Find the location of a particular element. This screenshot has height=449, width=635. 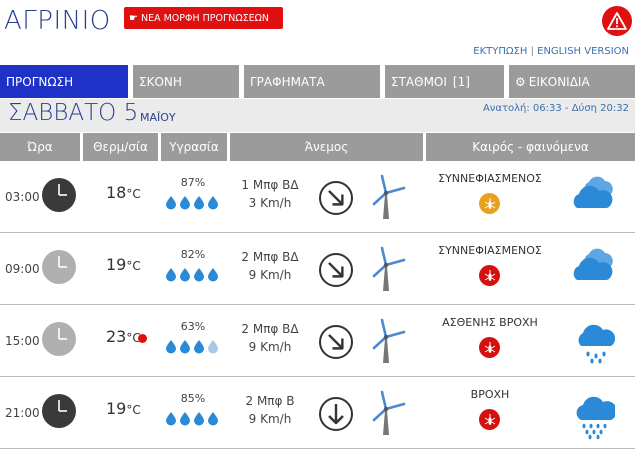

row-time: 21:00 is located at coordinates (22, 413).